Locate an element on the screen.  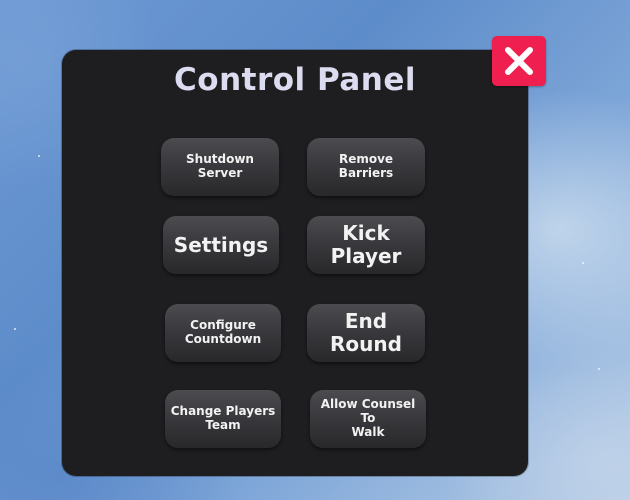
close-x-icon is located at coordinates (519, 61).